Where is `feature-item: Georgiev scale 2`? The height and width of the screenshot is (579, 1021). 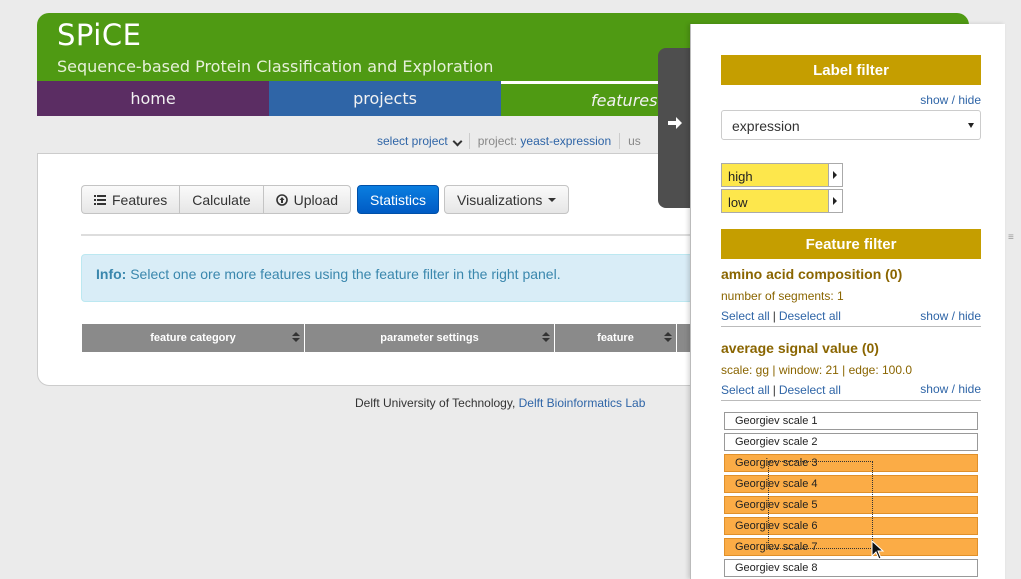 feature-item: Georgiev scale 2 is located at coordinates (851, 442).